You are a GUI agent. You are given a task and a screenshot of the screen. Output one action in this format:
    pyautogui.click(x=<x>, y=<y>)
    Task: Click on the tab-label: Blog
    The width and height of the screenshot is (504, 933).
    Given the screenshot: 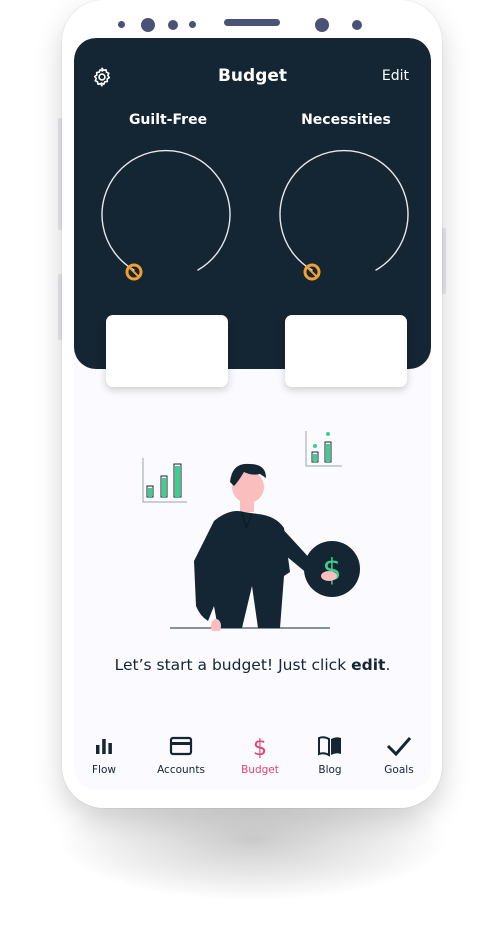 What is the action you would take?
    pyautogui.click(x=330, y=770)
    